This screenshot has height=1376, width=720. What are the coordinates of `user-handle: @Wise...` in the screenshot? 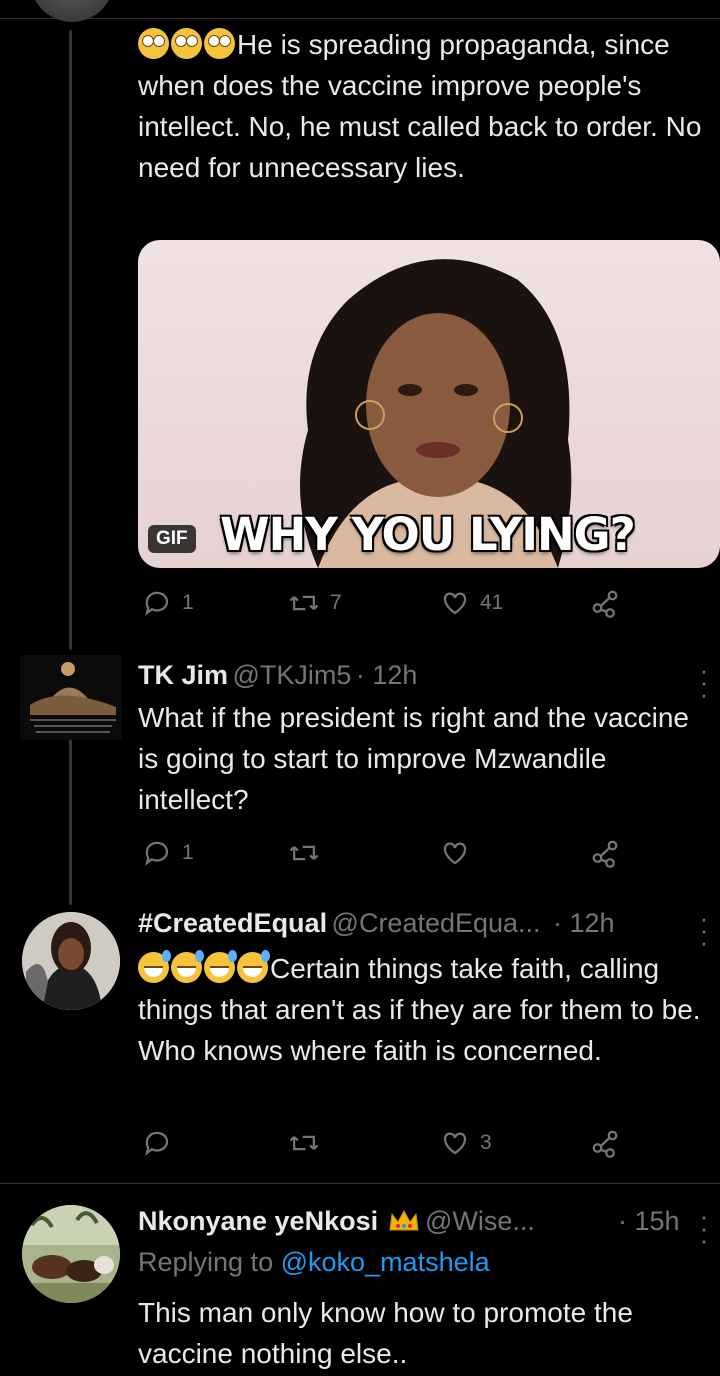 It's located at (480, 1221).